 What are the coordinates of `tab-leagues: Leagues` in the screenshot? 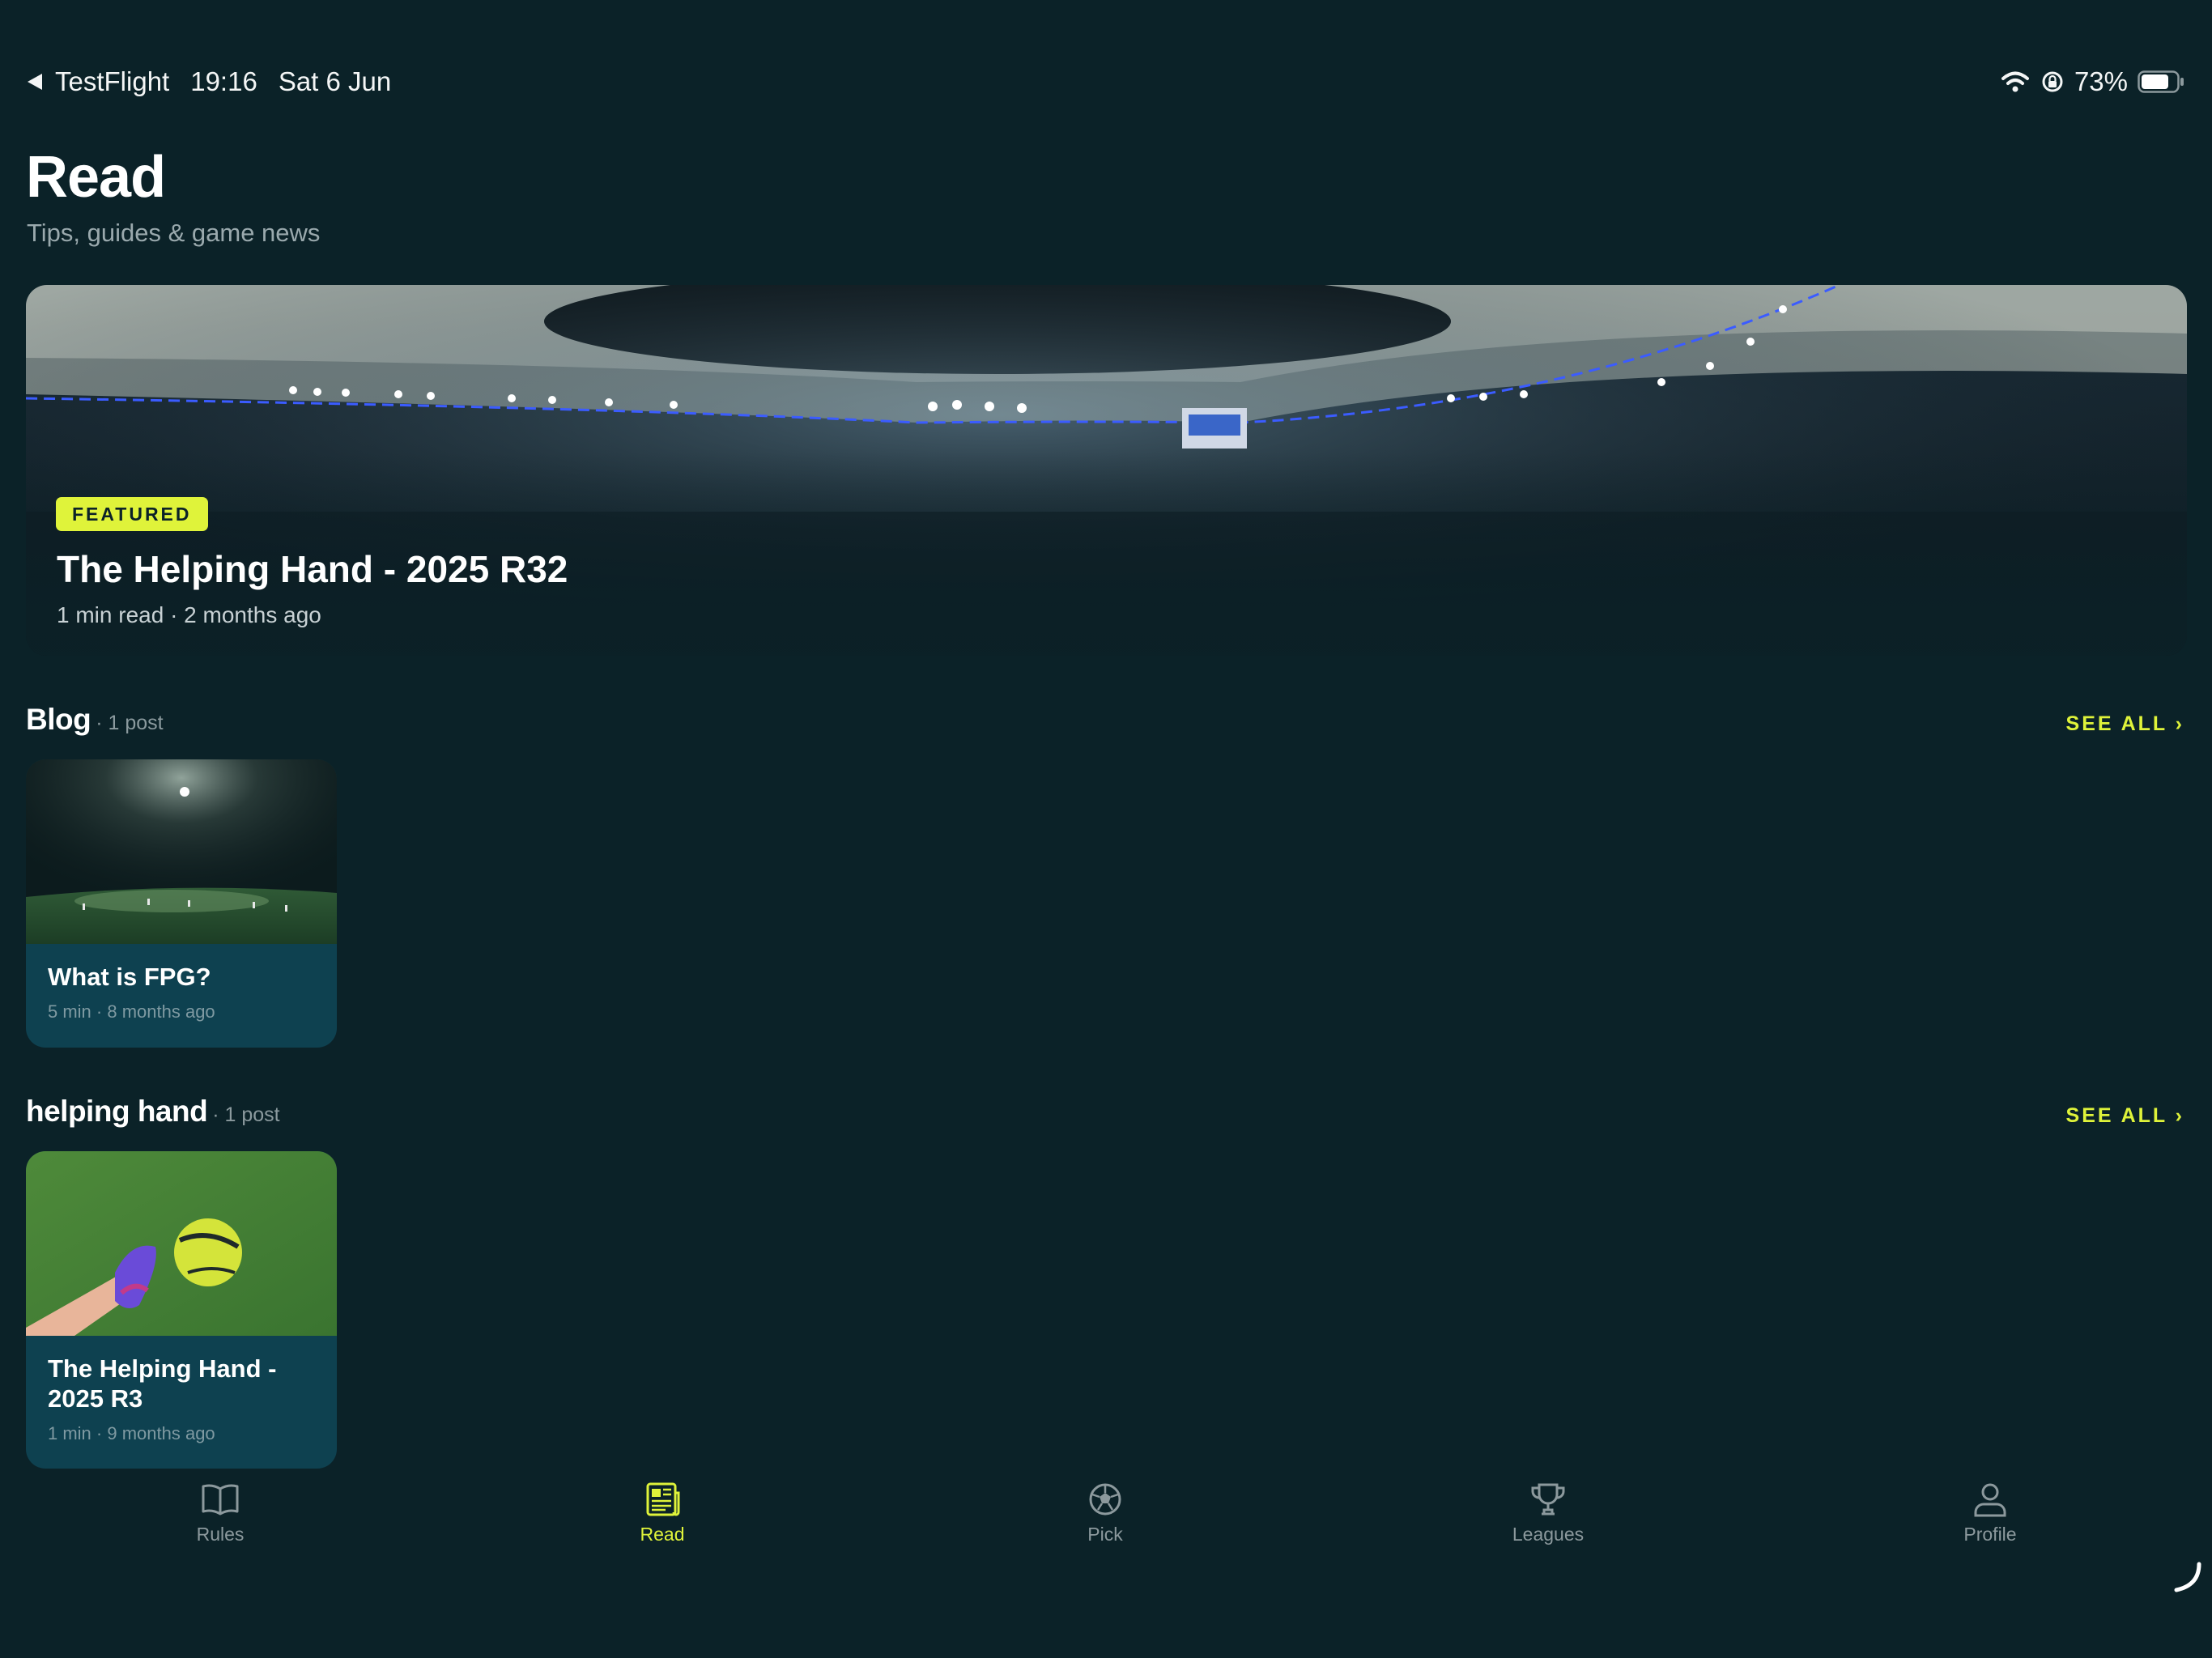 It's located at (1548, 1526).